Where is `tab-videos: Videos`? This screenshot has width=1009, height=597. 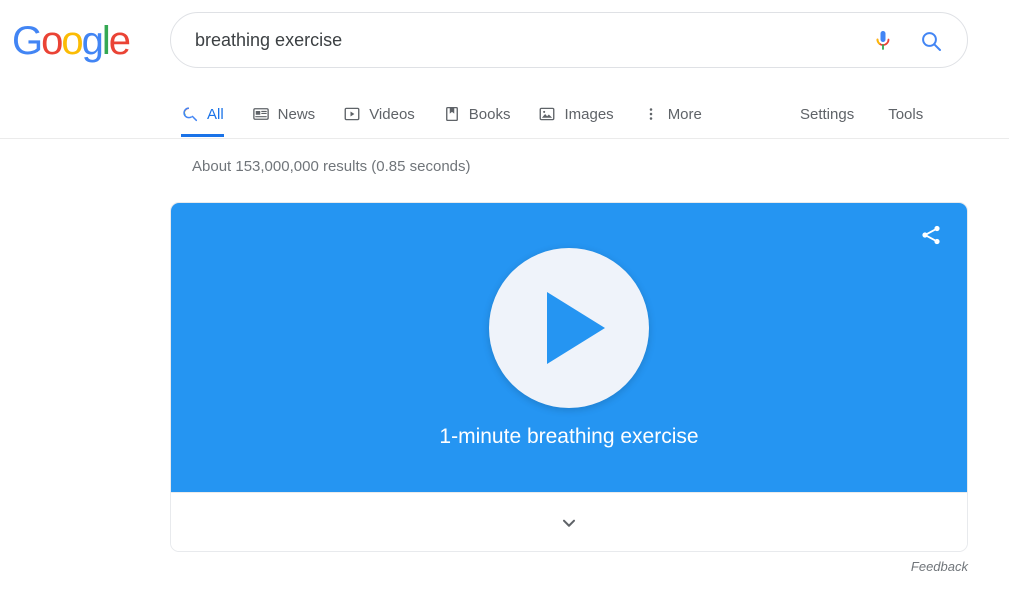 tab-videos: Videos is located at coordinates (379, 114).